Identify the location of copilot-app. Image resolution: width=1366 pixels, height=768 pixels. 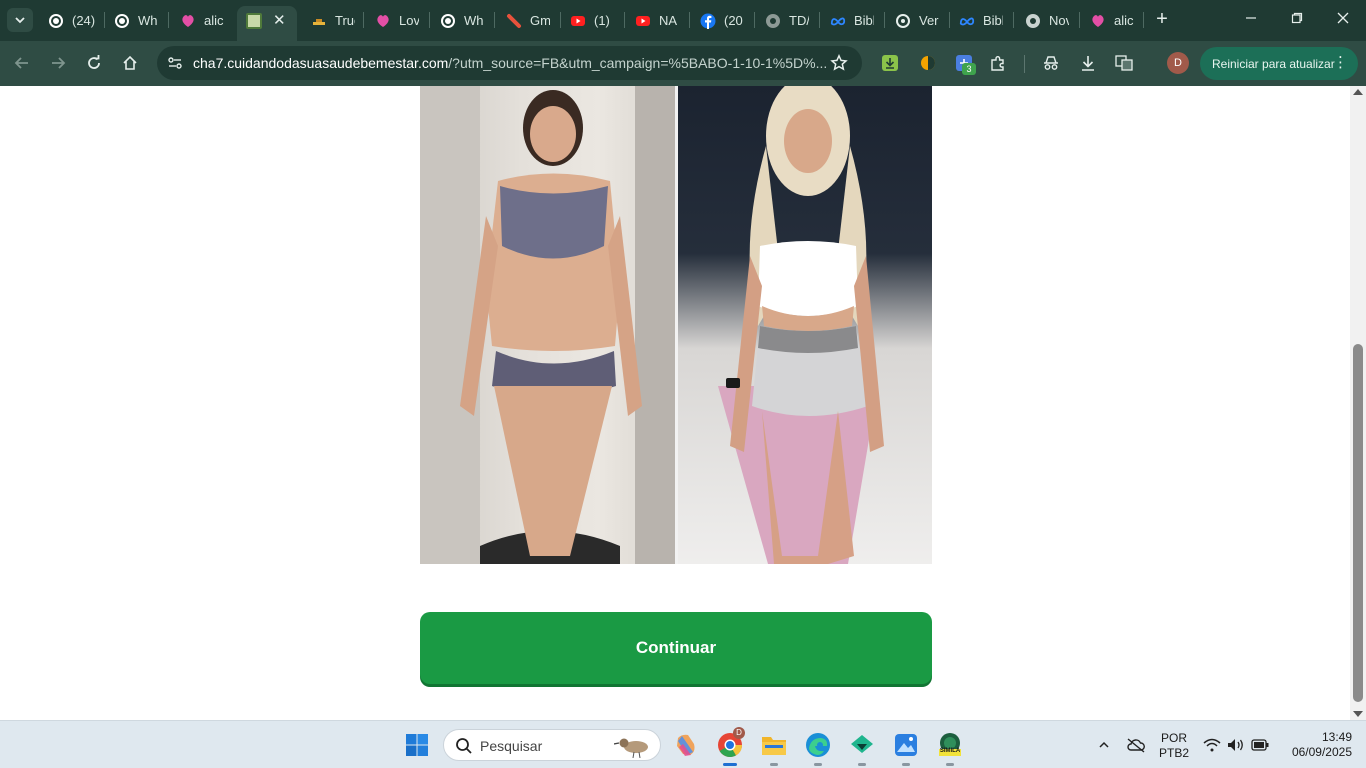
(686, 745).